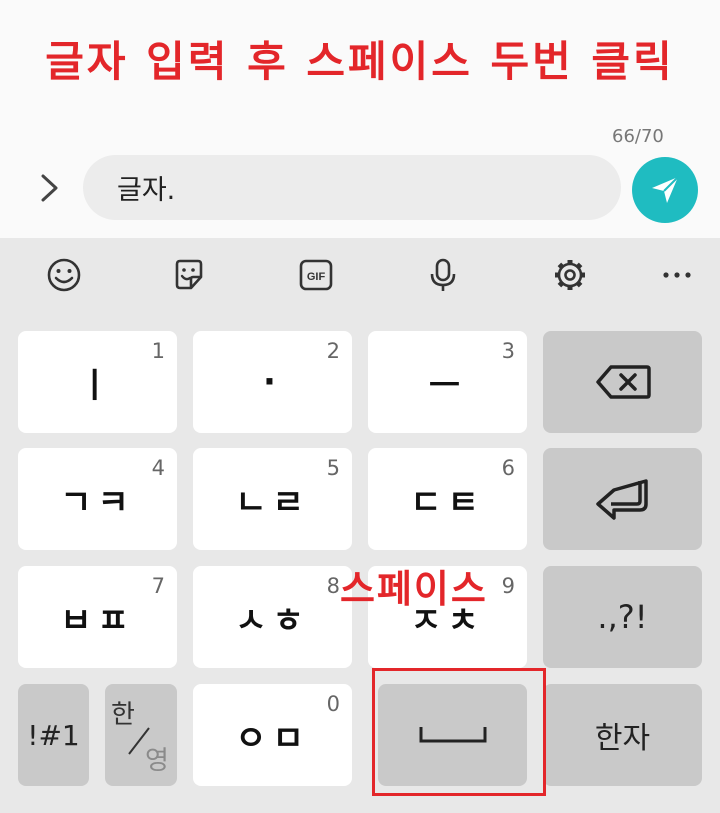 This screenshot has height=813, width=720. I want to click on enter-key, so click(622, 499).